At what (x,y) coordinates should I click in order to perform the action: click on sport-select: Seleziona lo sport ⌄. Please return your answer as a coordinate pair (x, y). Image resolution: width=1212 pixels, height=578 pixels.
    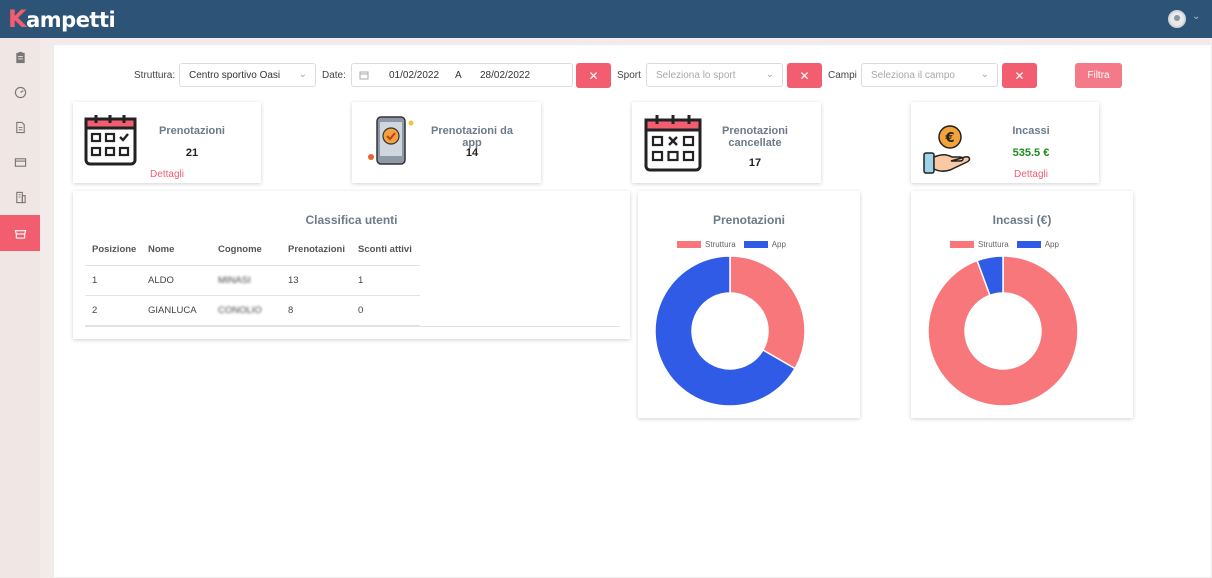
    Looking at the image, I should click on (714, 75).